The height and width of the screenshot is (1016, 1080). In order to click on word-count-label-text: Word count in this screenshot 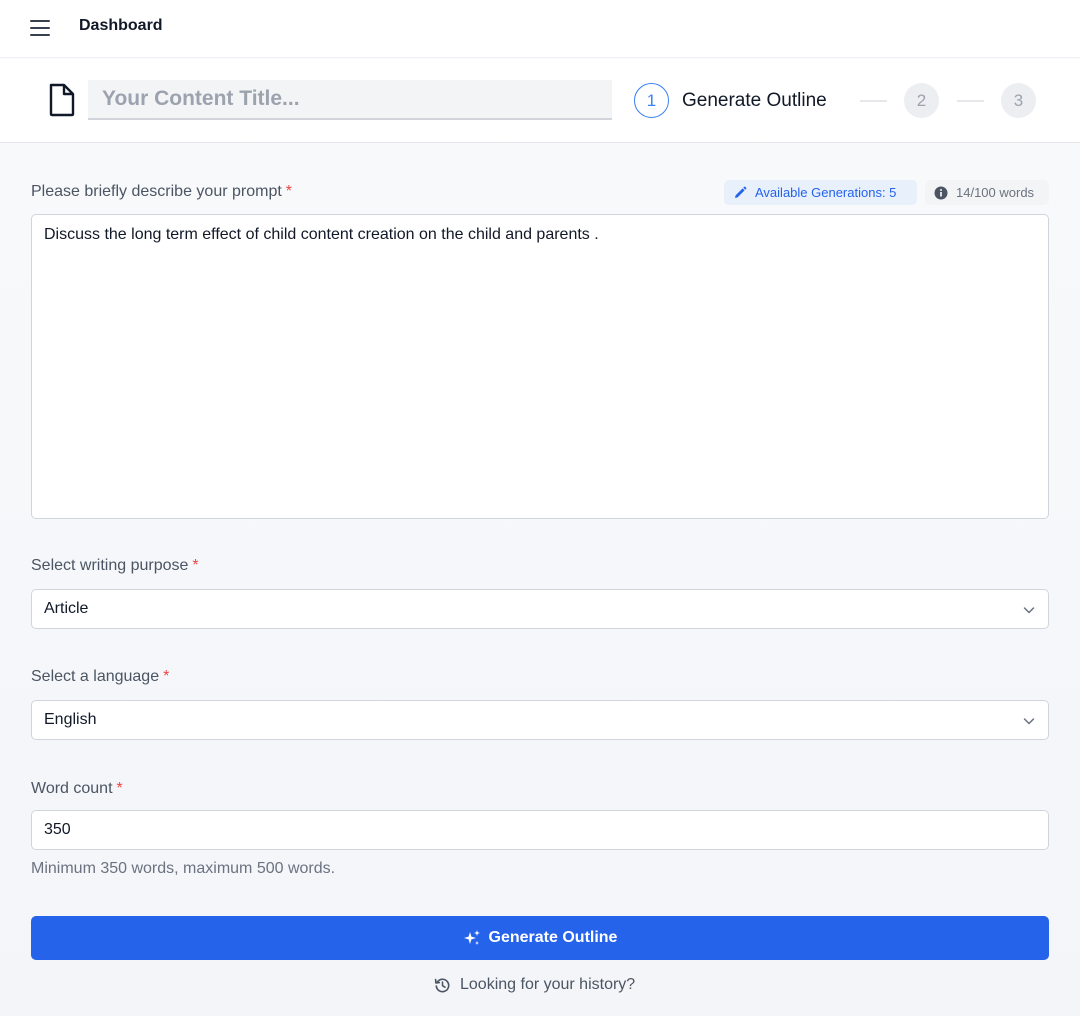, I will do `click(72, 788)`.